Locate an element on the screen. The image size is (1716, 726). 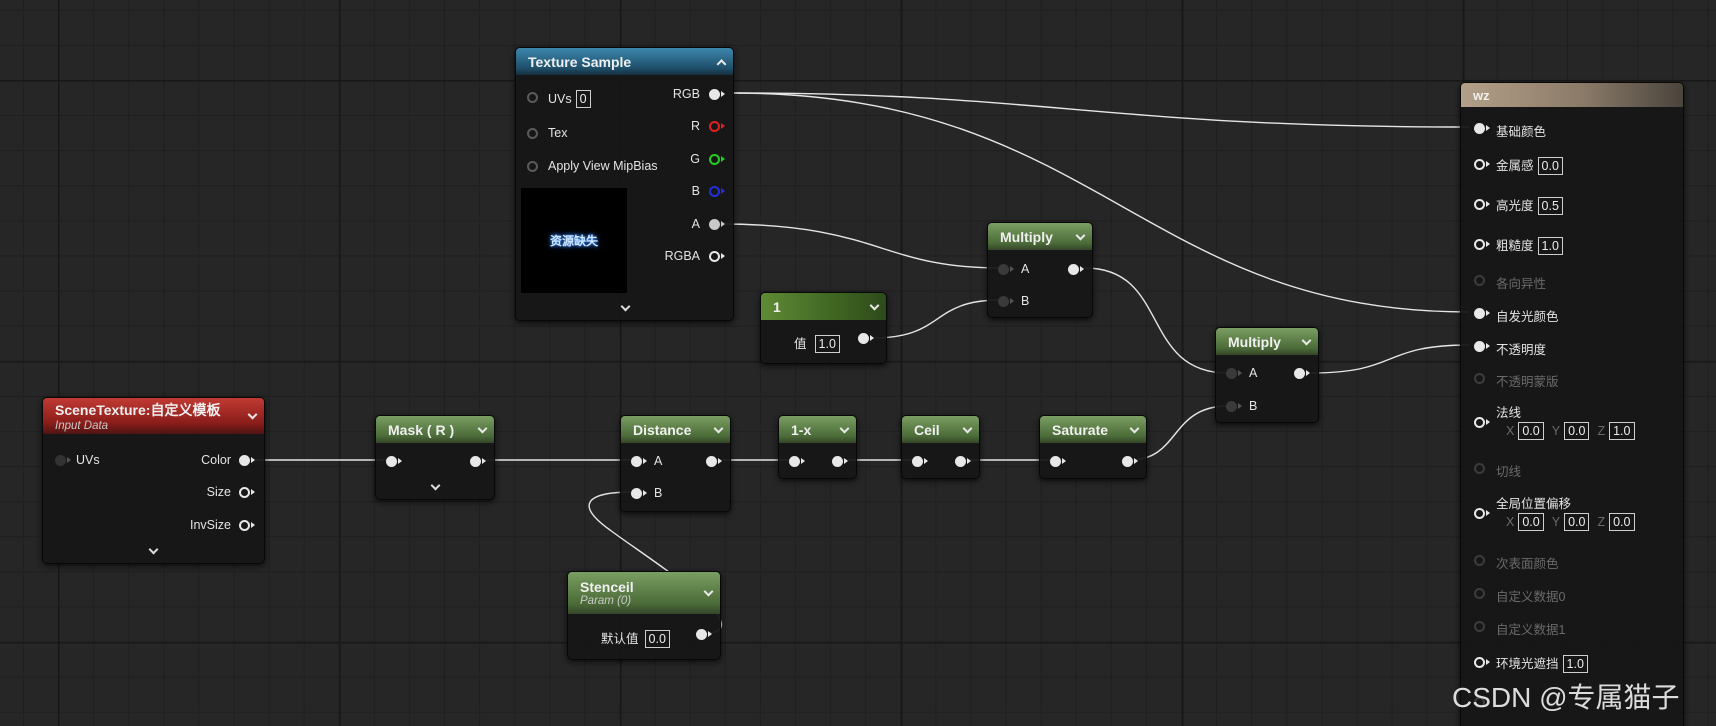
color-output-pin is located at coordinates (244, 460).